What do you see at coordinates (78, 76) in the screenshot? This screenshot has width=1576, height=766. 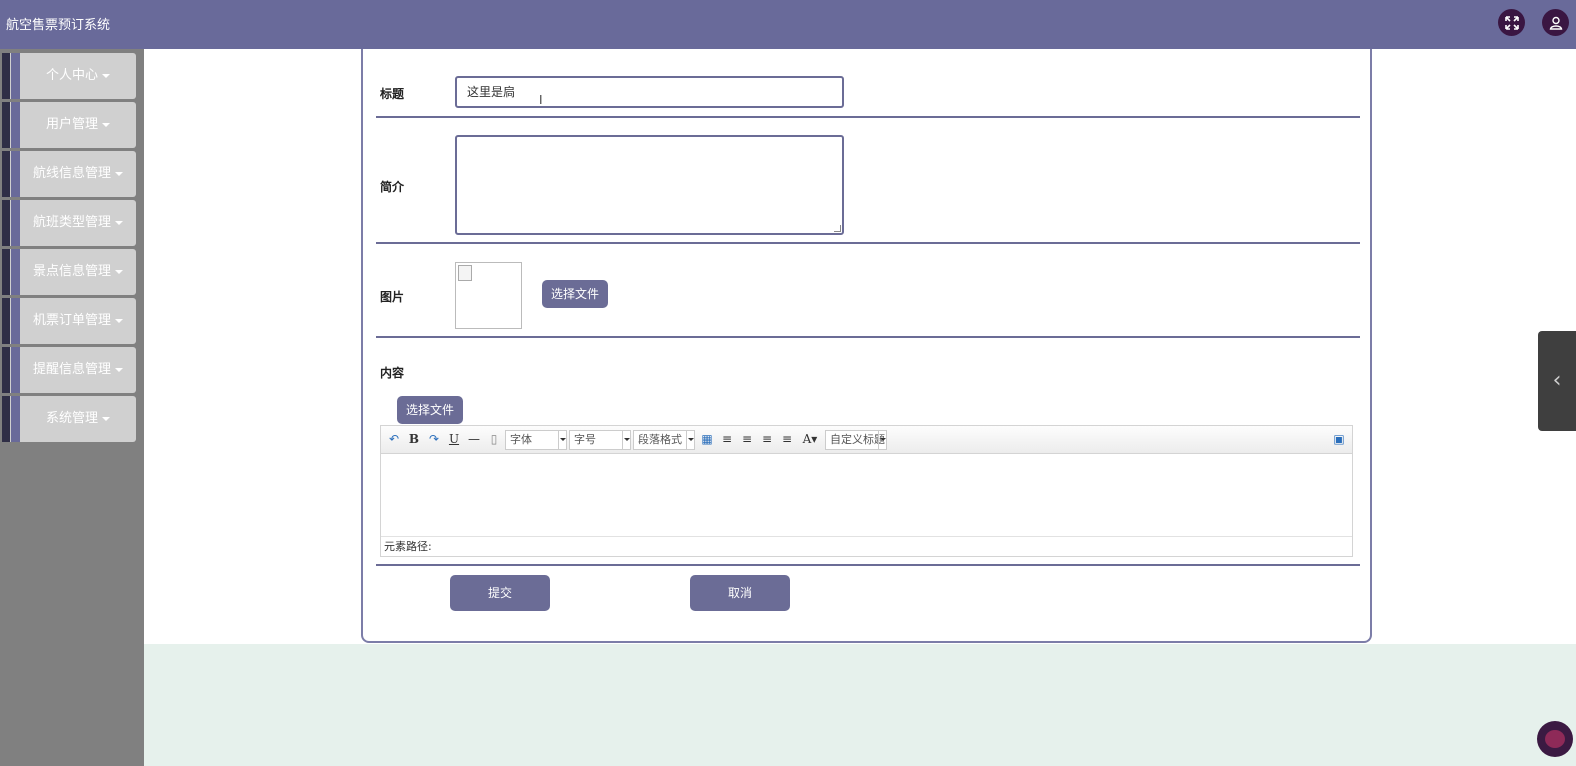 I see `sidebar-item-label: 个人中心` at bounding box center [78, 76].